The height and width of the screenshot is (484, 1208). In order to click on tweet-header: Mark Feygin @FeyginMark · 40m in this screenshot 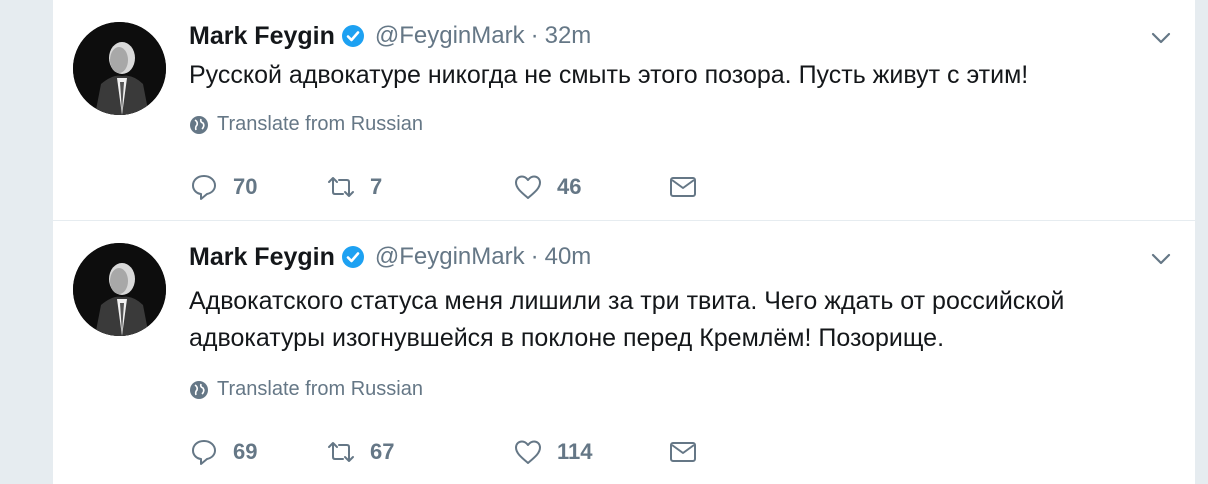, I will do `click(390, 257)`.